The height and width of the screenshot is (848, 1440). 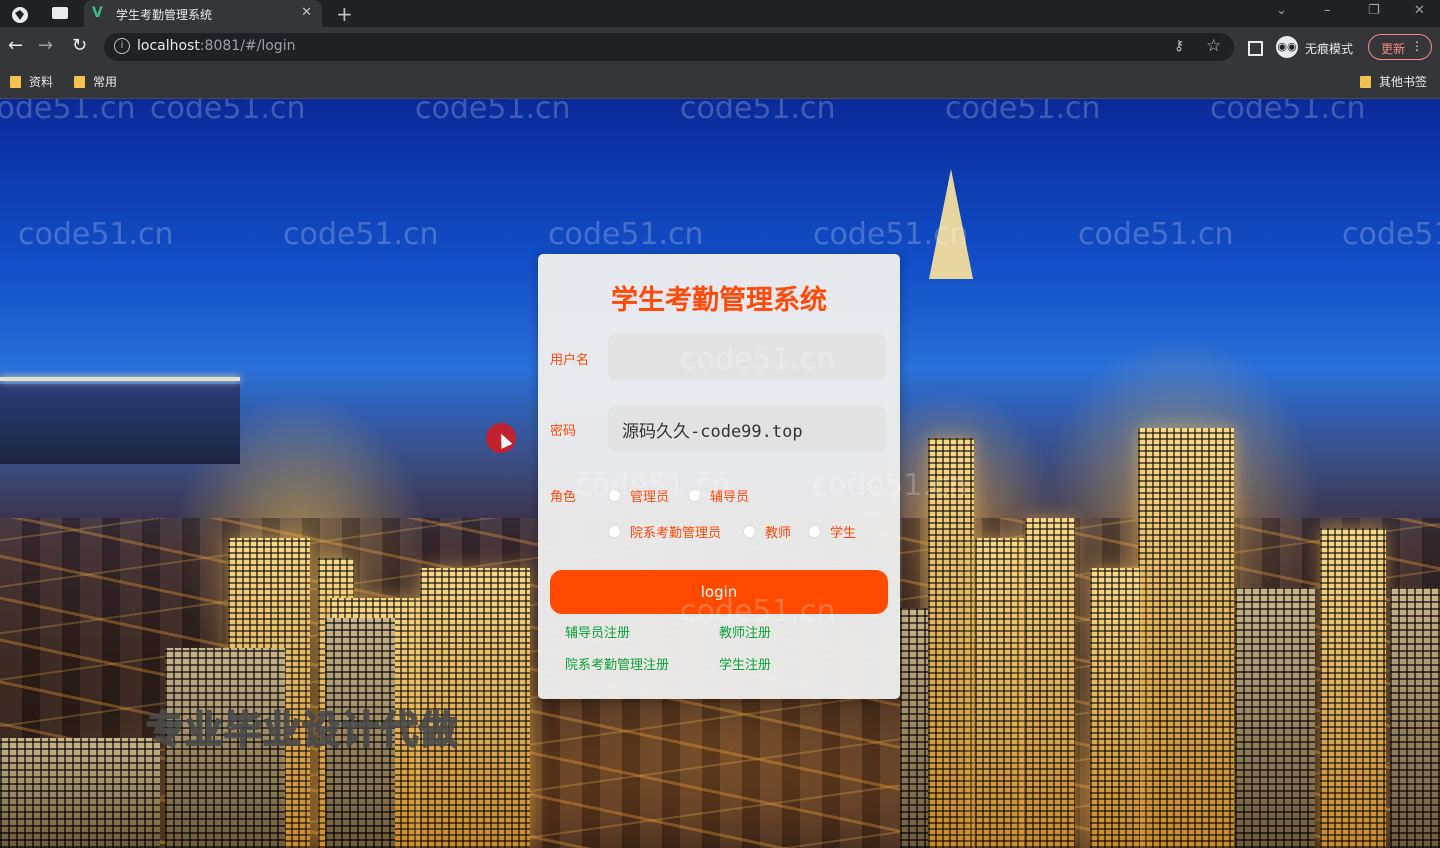 What do you see at coordinates (247, 46) in the screenshot?
I see `url-path: :8081/#/login` at bounding box center [247, 46].